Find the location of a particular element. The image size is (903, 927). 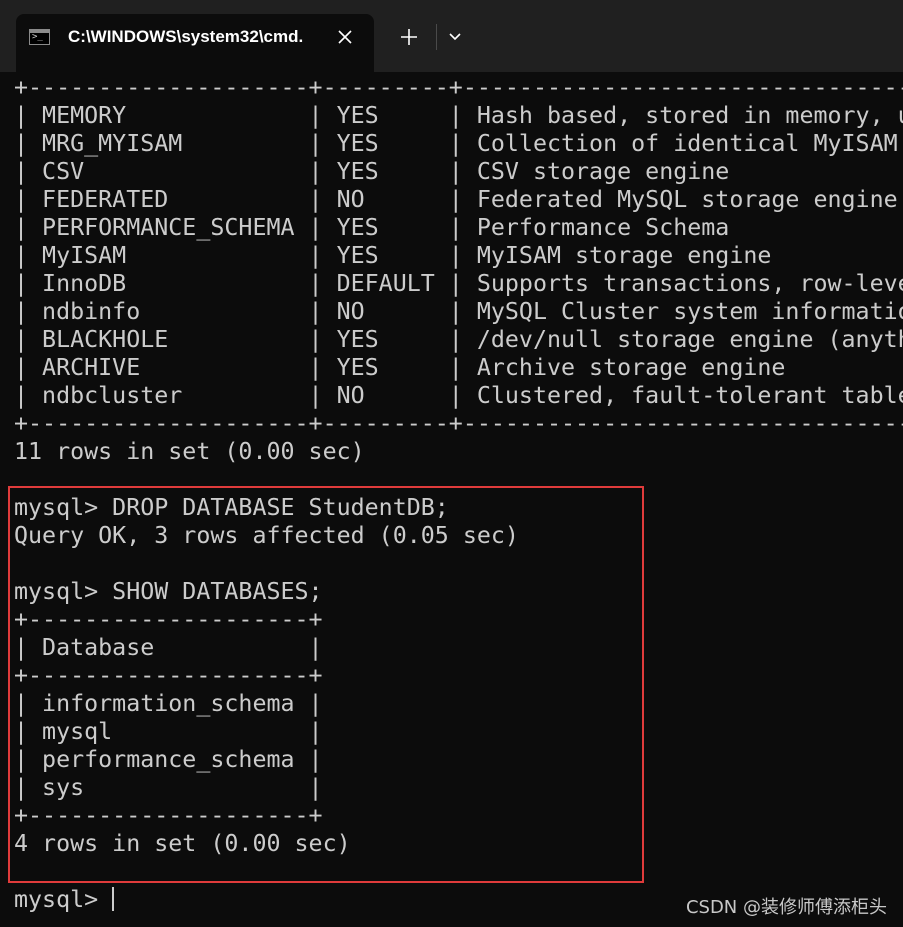

text-cursor is located at coordinates (113, 899).